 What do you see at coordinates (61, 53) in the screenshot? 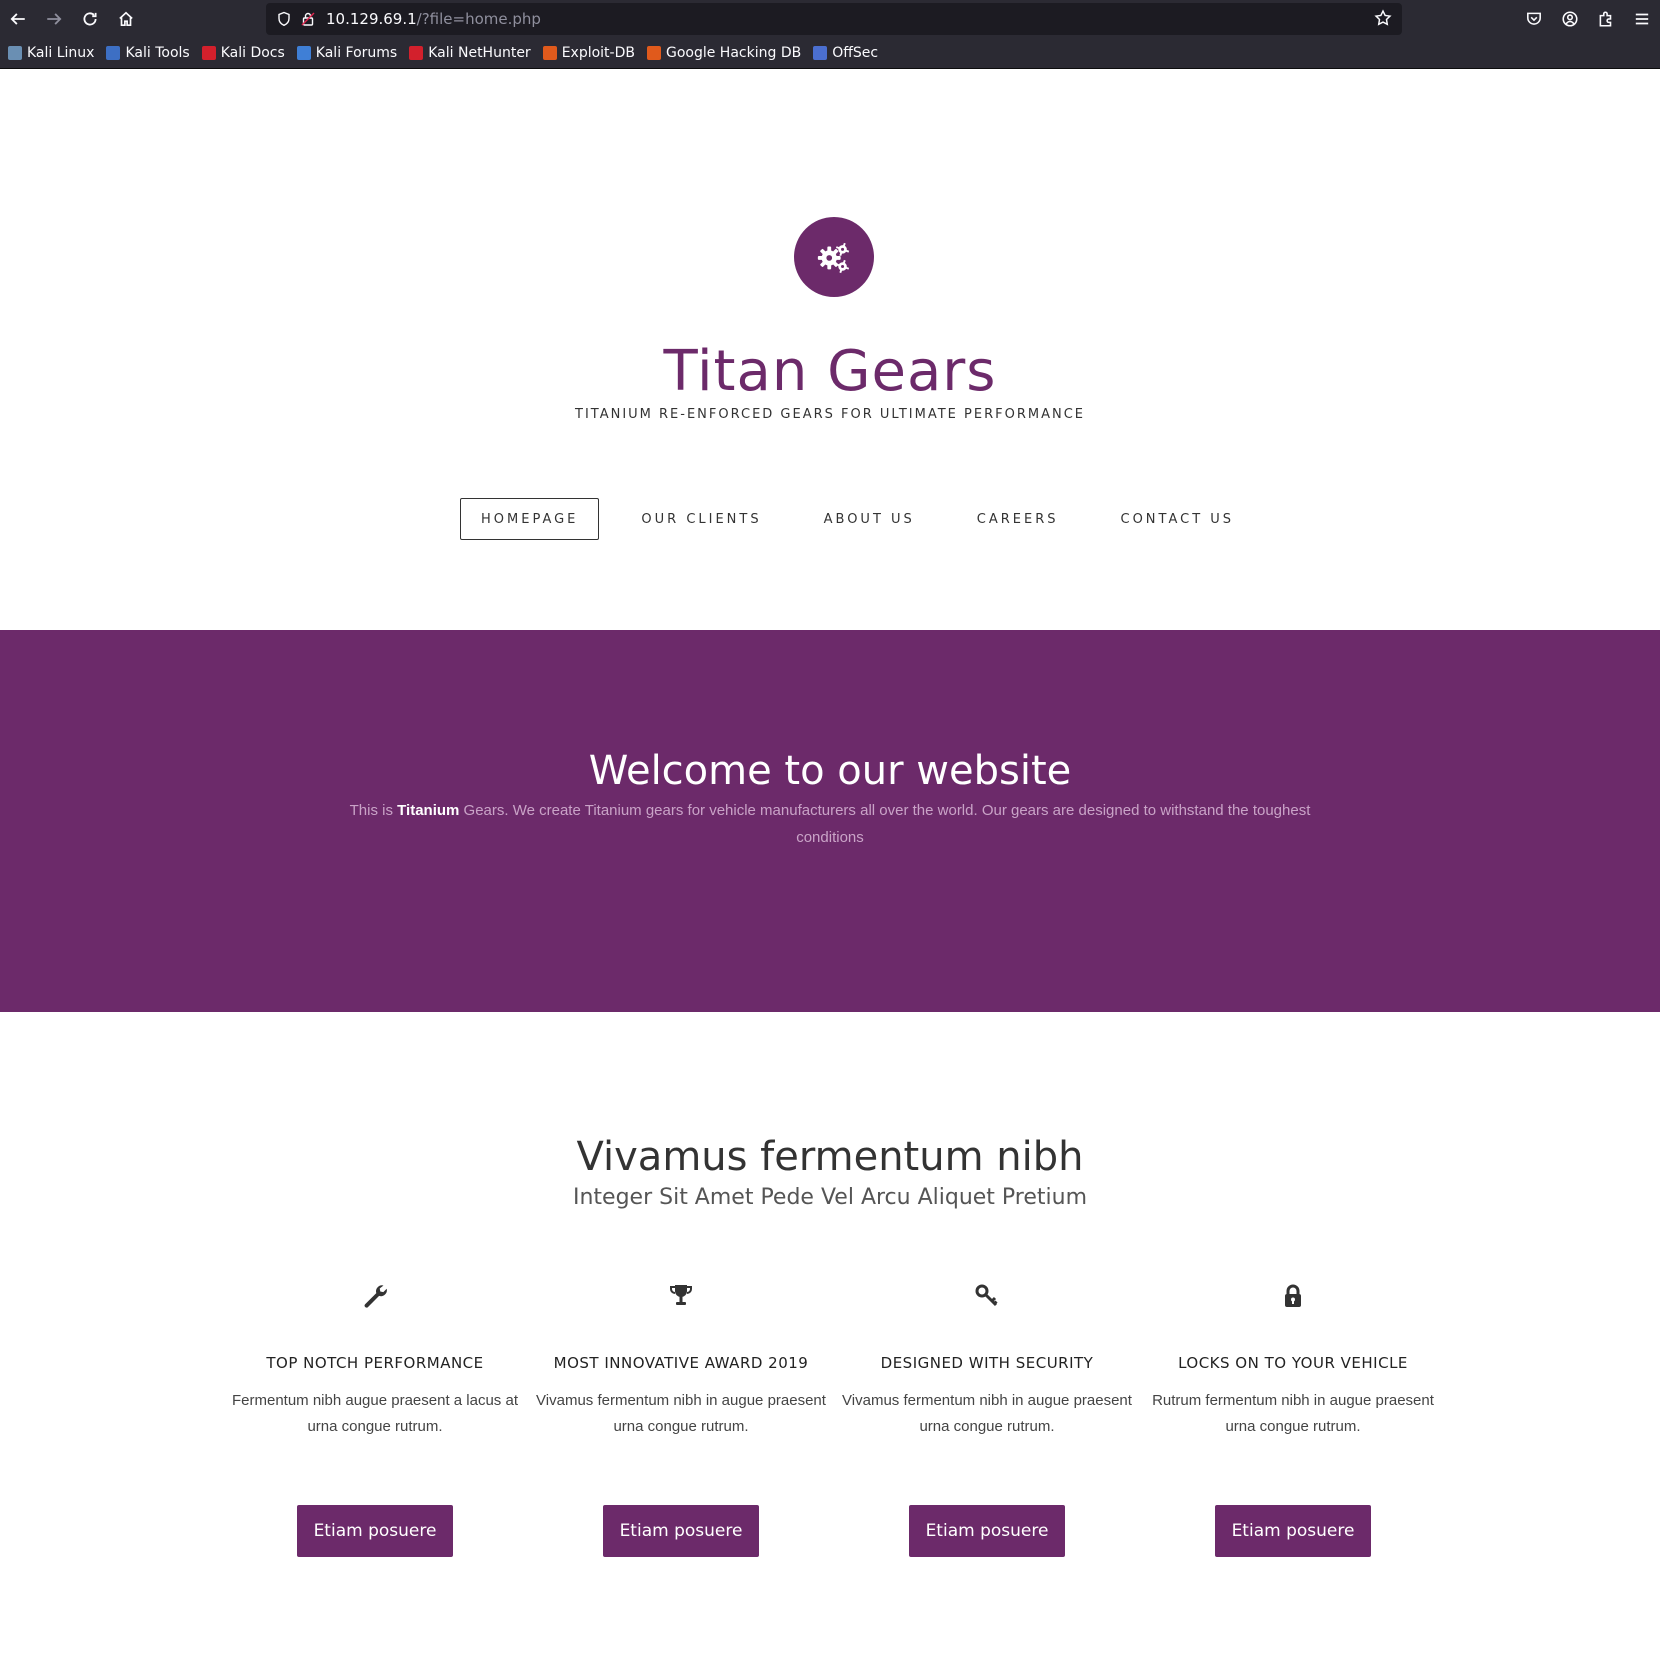
I see `bookmark-label: Kali Linux` at bounding box center [61, 53].